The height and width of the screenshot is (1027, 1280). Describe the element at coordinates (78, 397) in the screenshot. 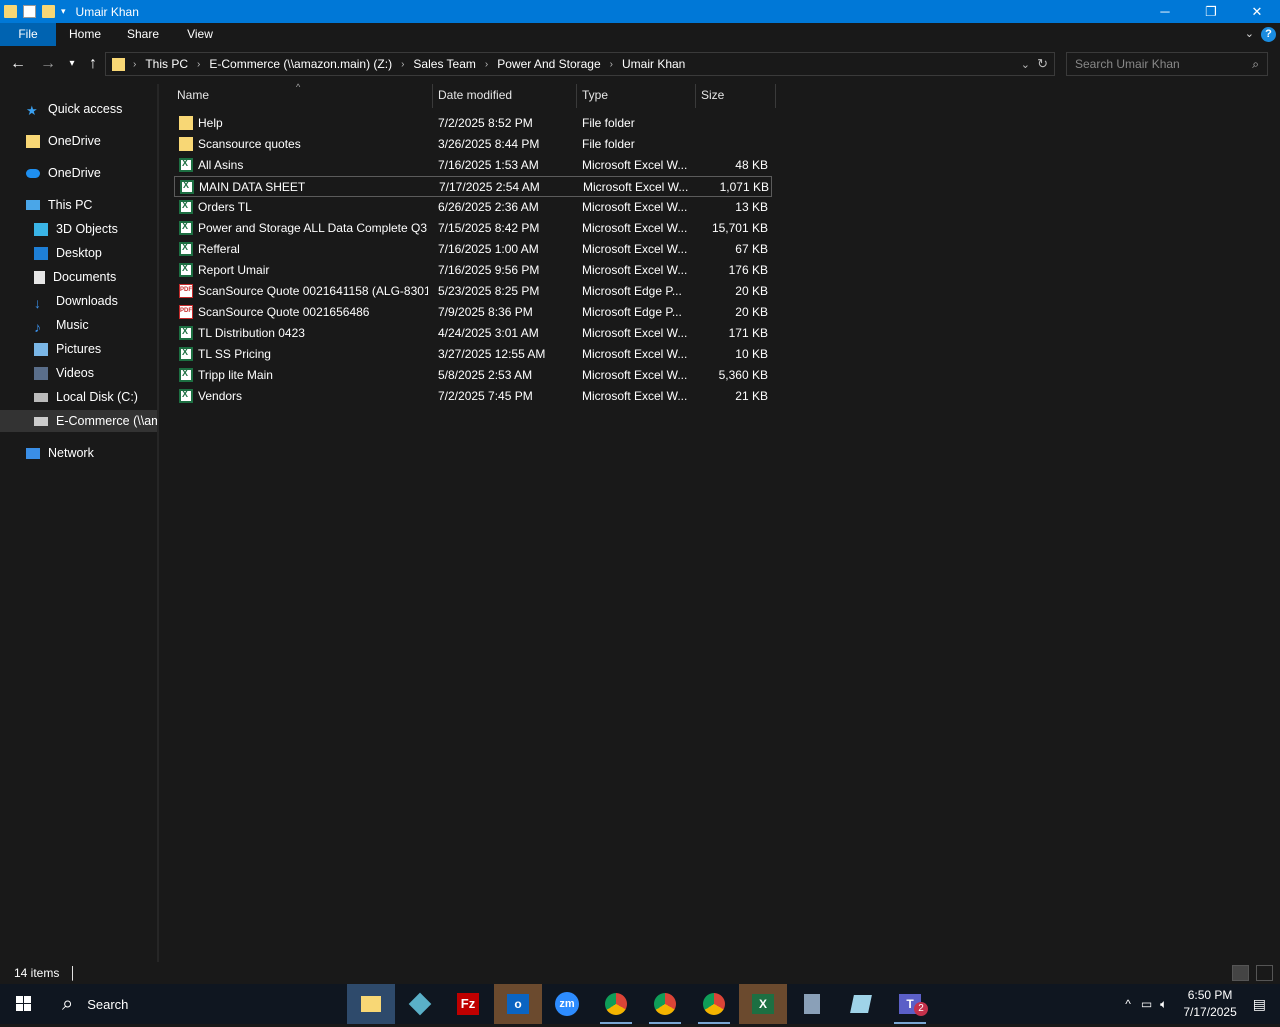

I see `sidebar-item-local-disk: Local Disk (C:)` at that location.